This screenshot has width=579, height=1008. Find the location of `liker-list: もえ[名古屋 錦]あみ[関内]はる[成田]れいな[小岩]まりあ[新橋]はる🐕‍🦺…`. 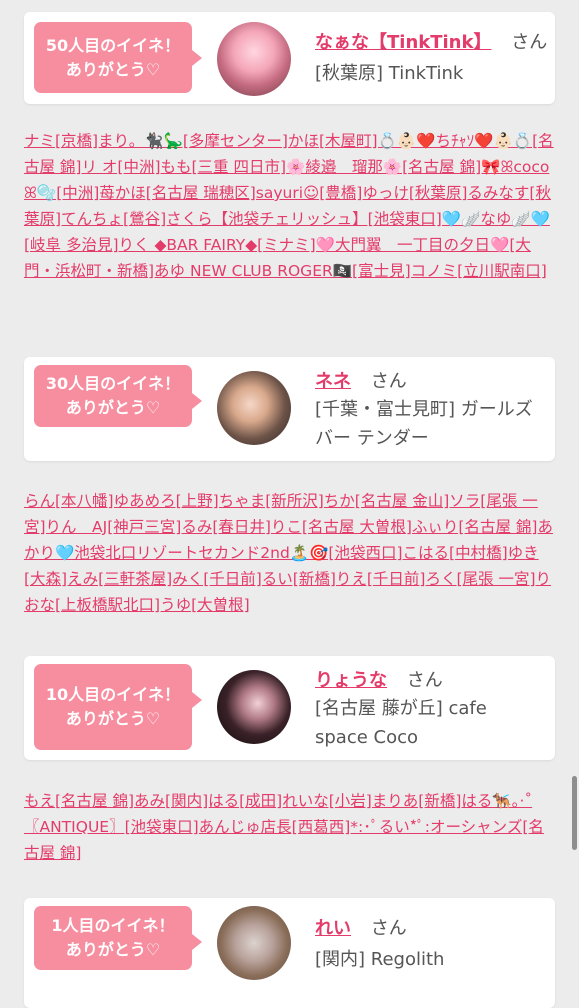

liker-list: もえ[名古屋 錦]あみ[関内]はる[成田]れいな[小岩]まりあ[新橋]はる🐕‍🦺… is located at coordinates (289, 827).